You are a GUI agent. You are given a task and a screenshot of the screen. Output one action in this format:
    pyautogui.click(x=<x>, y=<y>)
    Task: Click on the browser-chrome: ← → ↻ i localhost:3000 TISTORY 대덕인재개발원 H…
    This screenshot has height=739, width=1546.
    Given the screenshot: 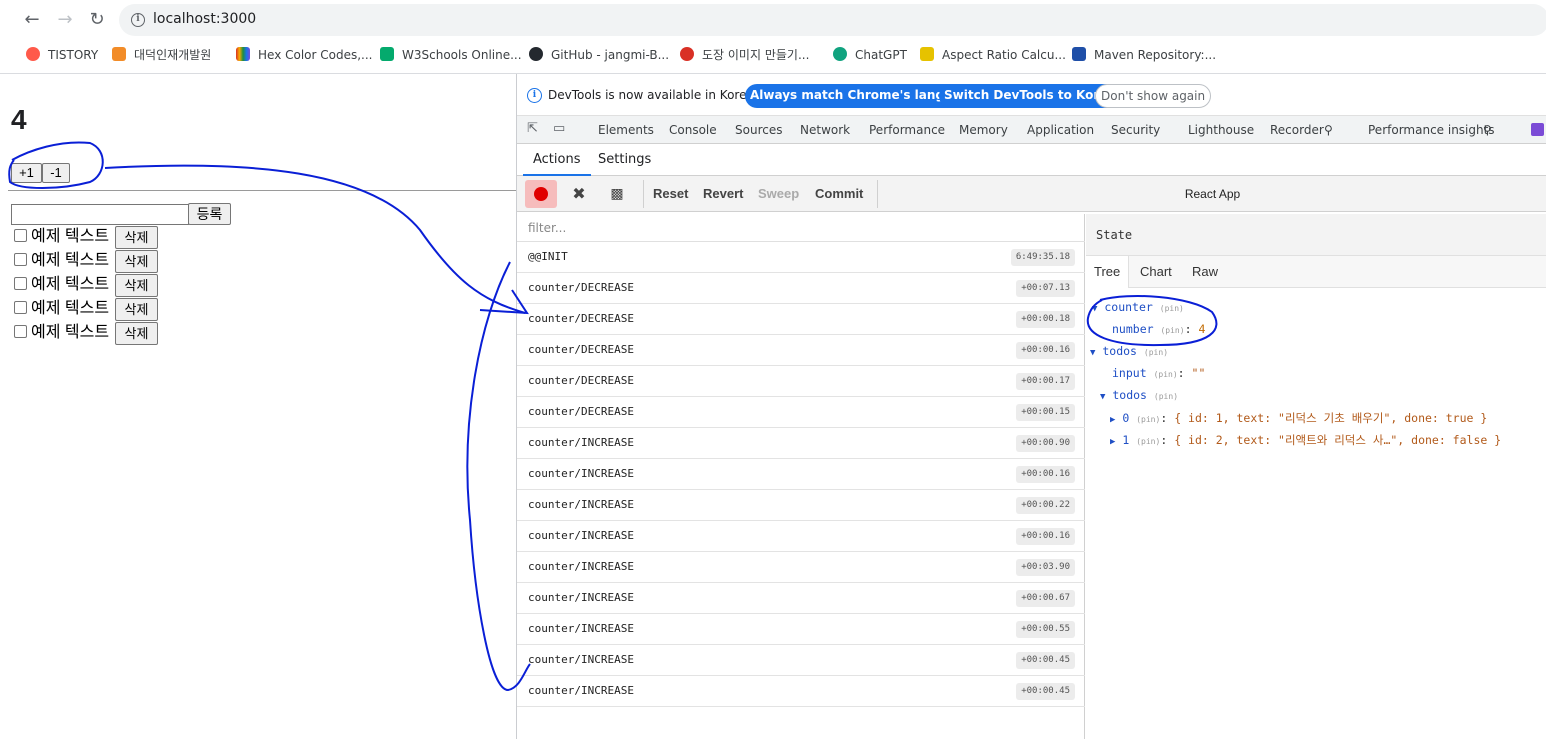 What is the action you would take?
    pyautogui.click(x=773, y=37)
    